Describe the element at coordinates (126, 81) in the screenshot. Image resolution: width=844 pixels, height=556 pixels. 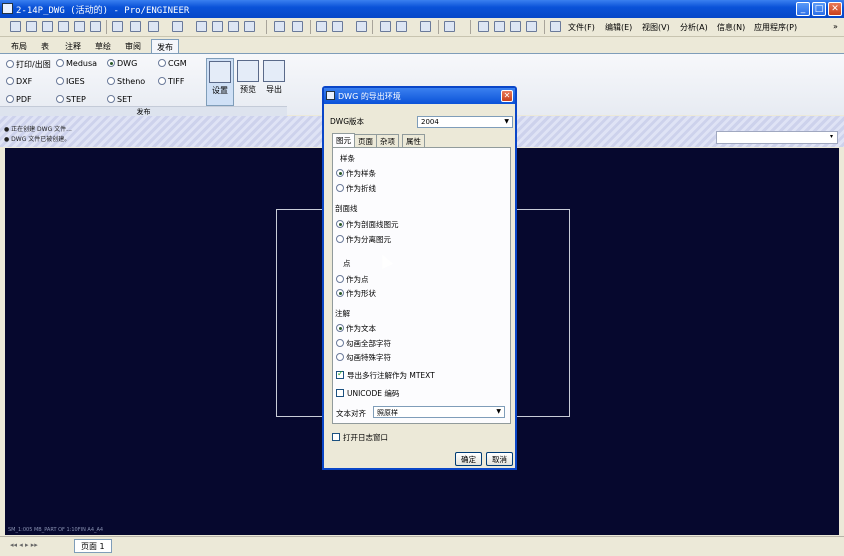
I see `format-stheno: Stheno` at that location.